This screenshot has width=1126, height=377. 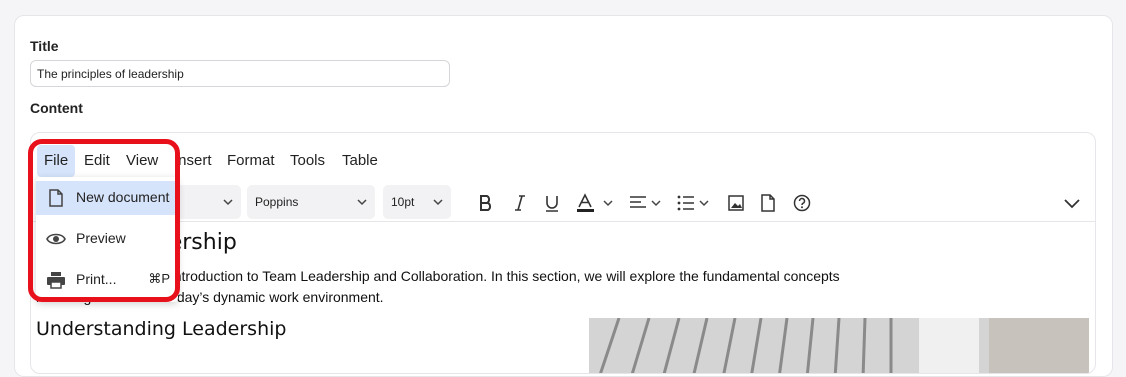 I want to click on bold-button, so click(x=486, y=203).